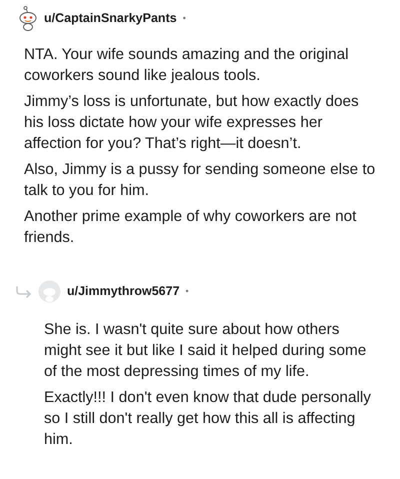 Image resolution: width=400 pixels, height=479 pixels. What do you see at coordinates (200, 180) in the screenshot?
I see `comment-paragraph: Also, Jimmy is a pussy for sending someone else to talk to you for him.` at bounding box center [200, 180].